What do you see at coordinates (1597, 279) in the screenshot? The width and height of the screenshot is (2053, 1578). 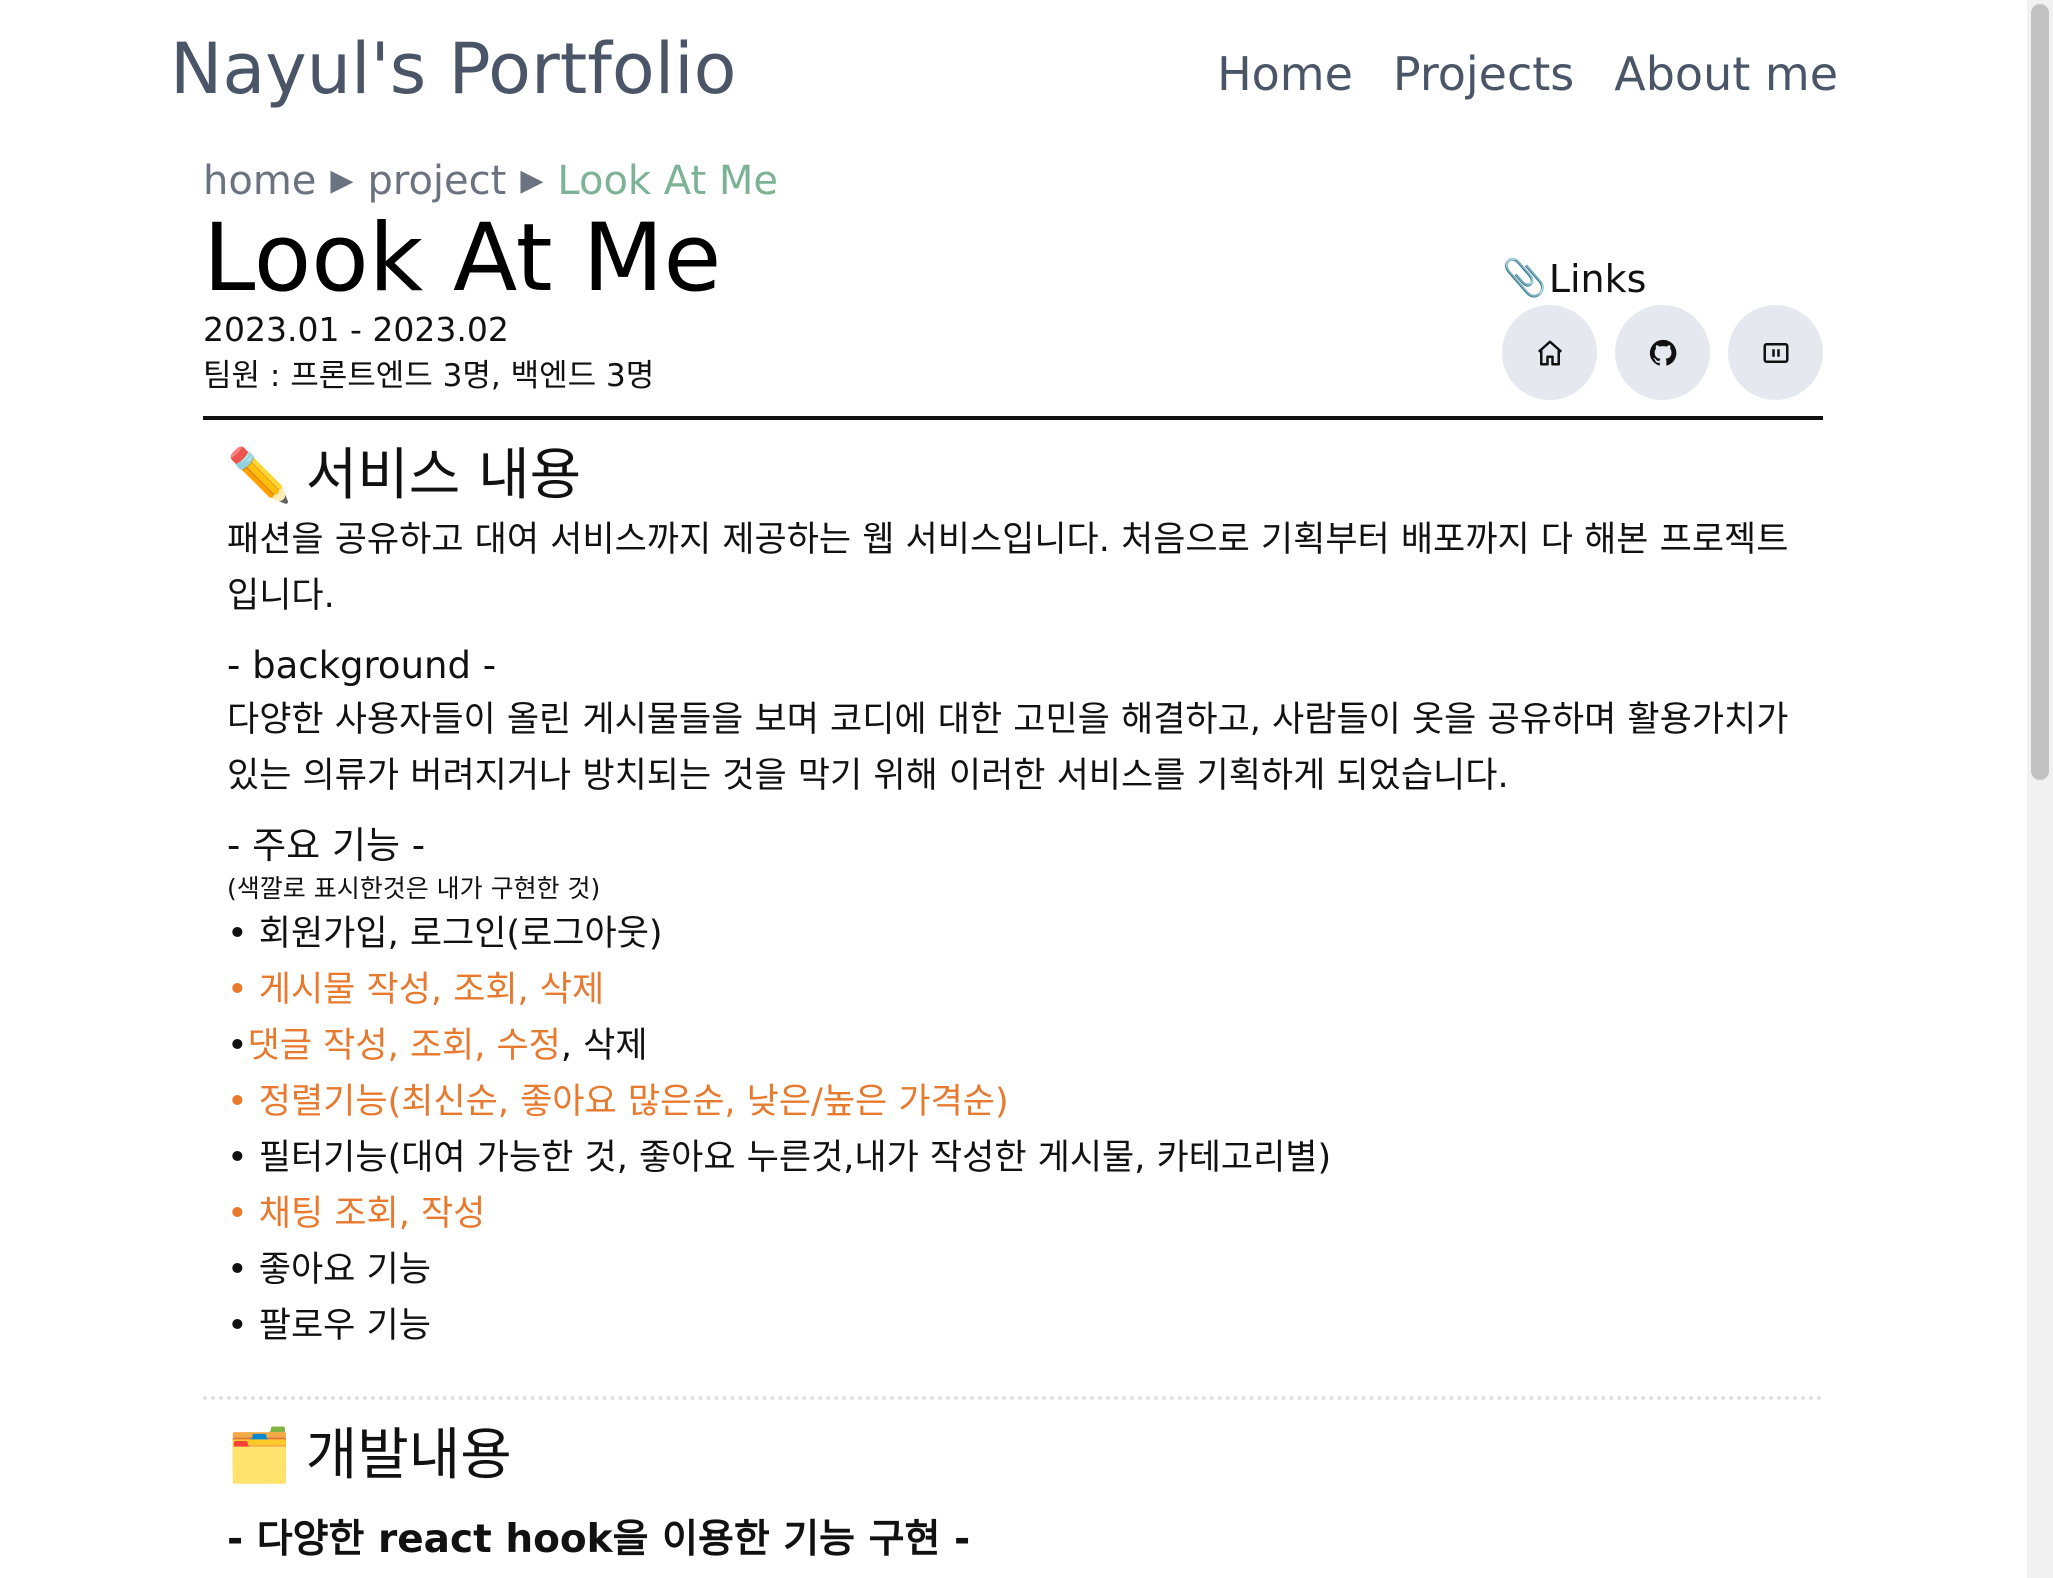 I see `links-label: Links` at bounding box center [1597, 279].